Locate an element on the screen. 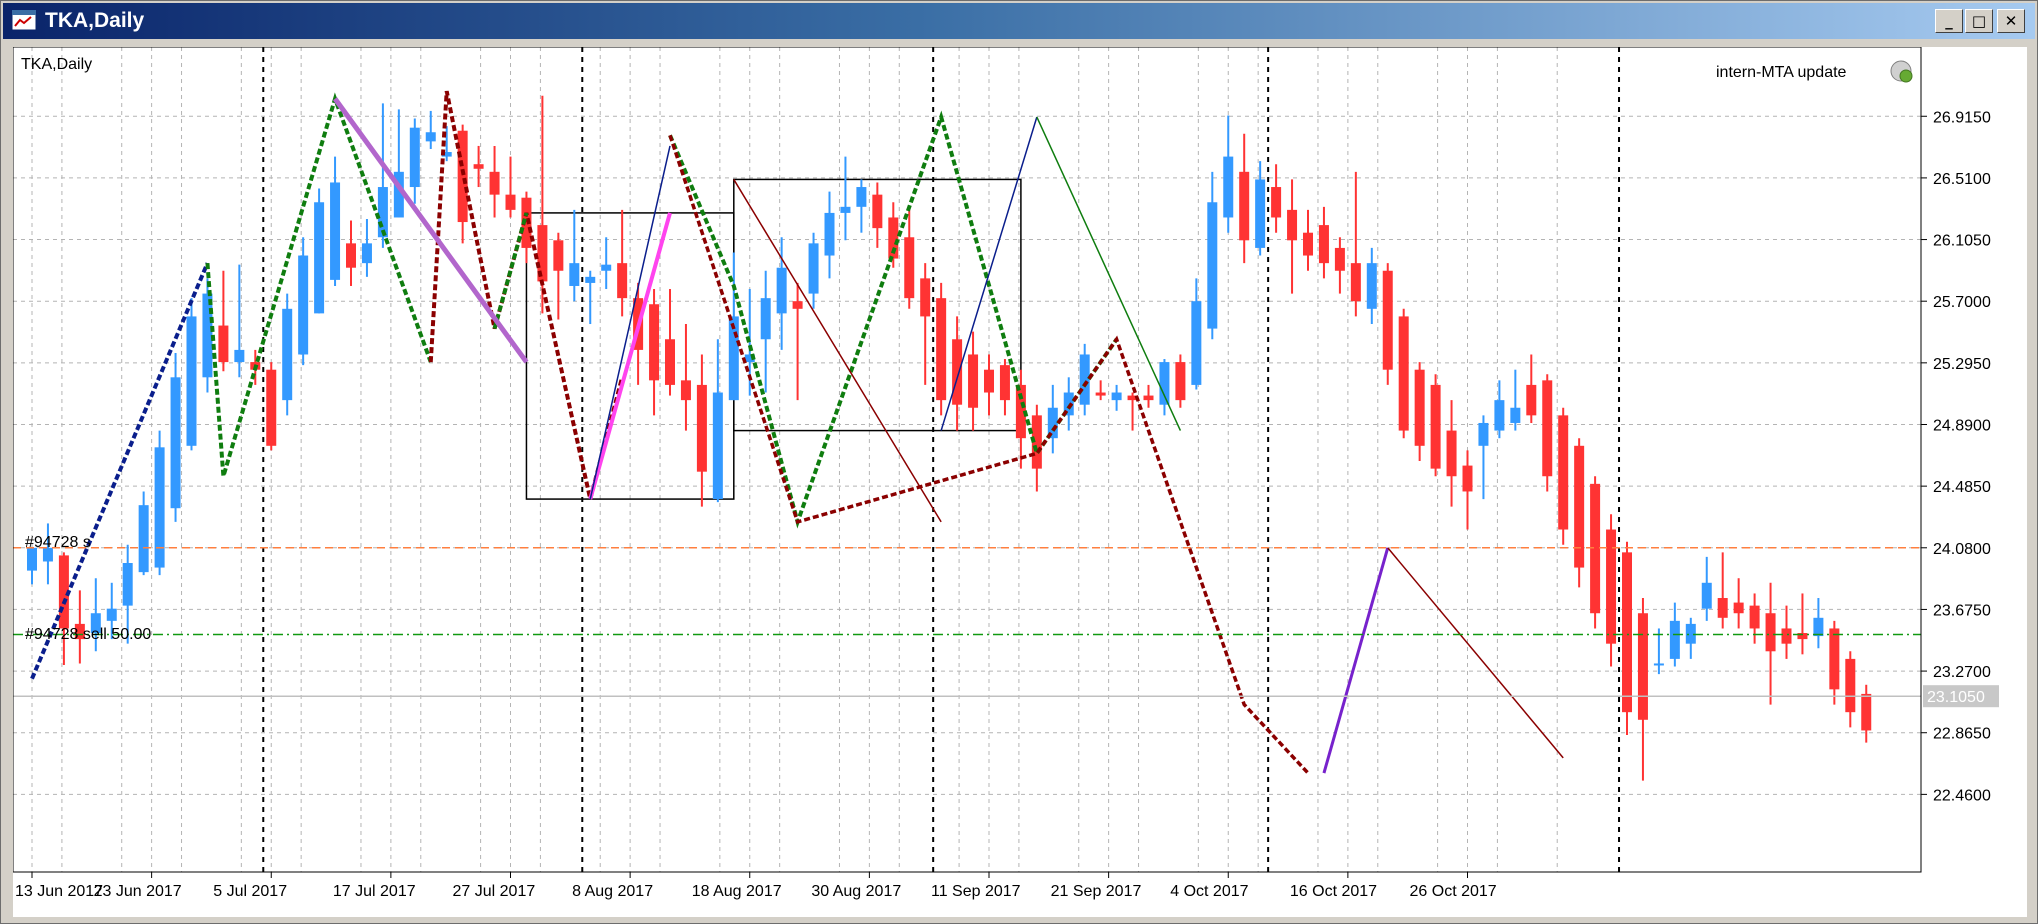 Image resolution: width=2038 pixels, height=924 pixels. price-tick-label: 23.6750 is located at coordinates (1962, 610).